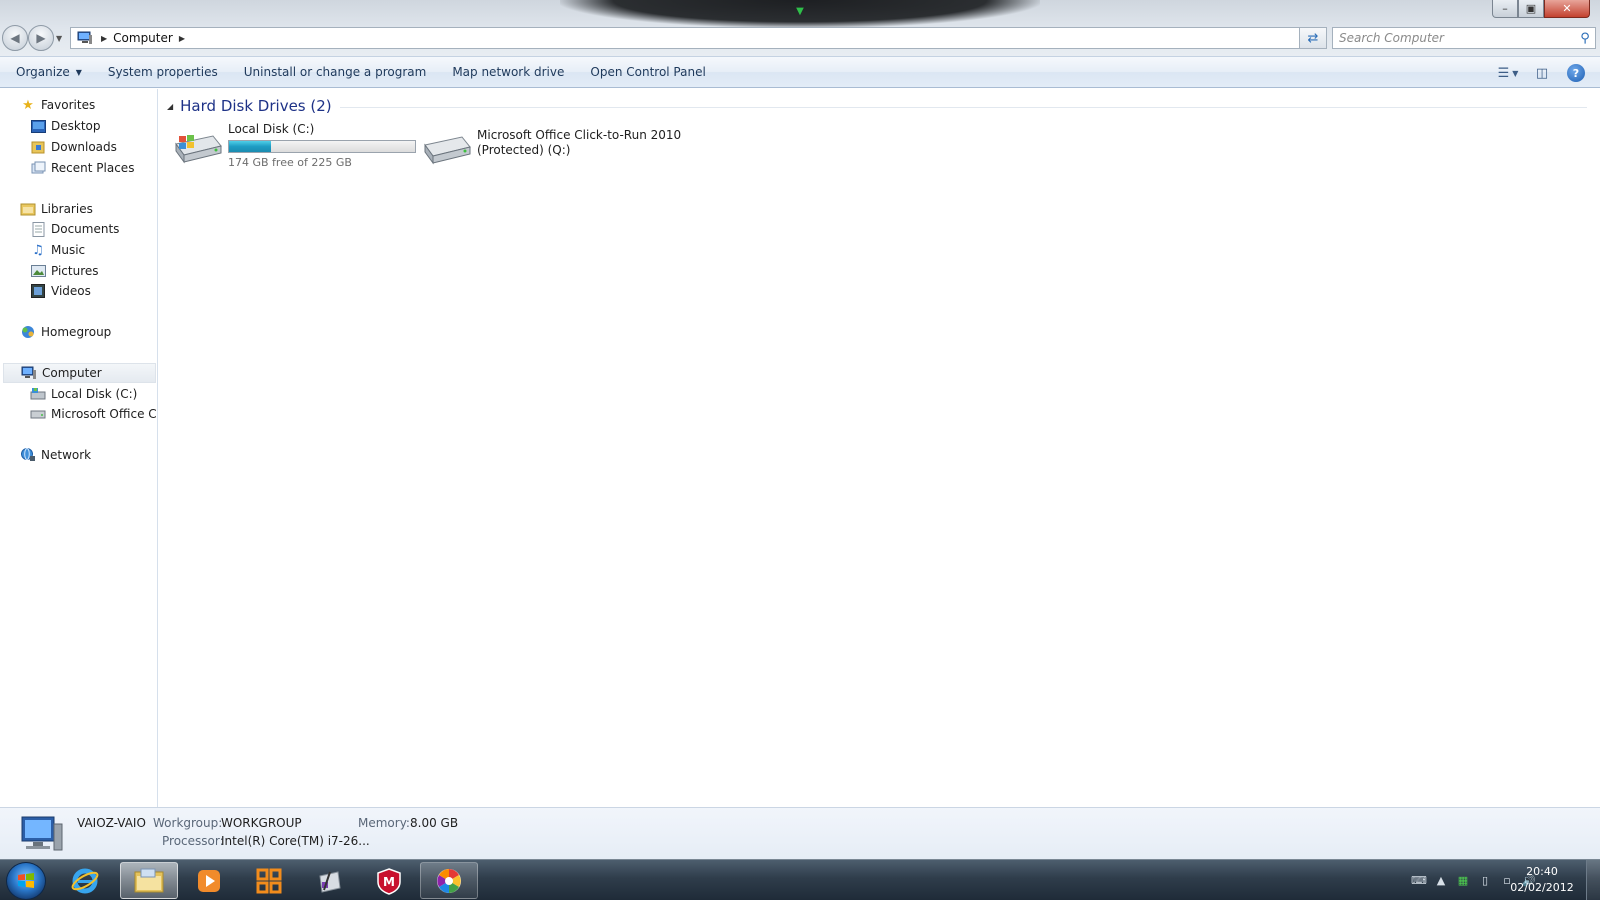 The width and height of the screenshot is (1600, 900). Describe the element at coordinates (1508, 73) in the screenshot. I see `change-view-button: ☰ ▼` at that location.